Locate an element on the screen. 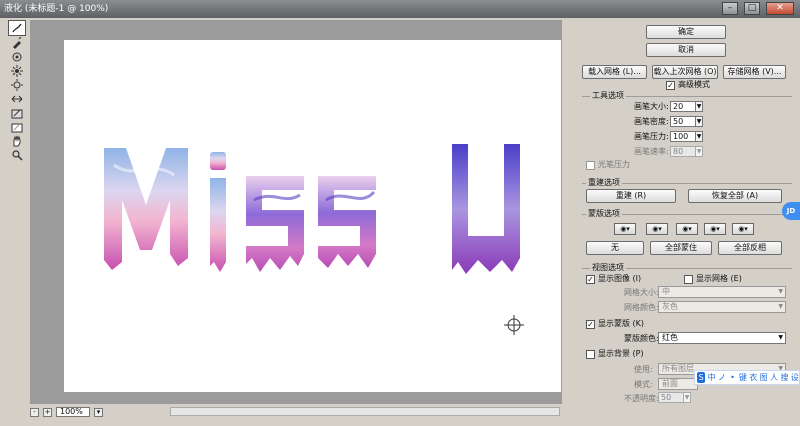  letter-i is located at coordinates (218, 225).